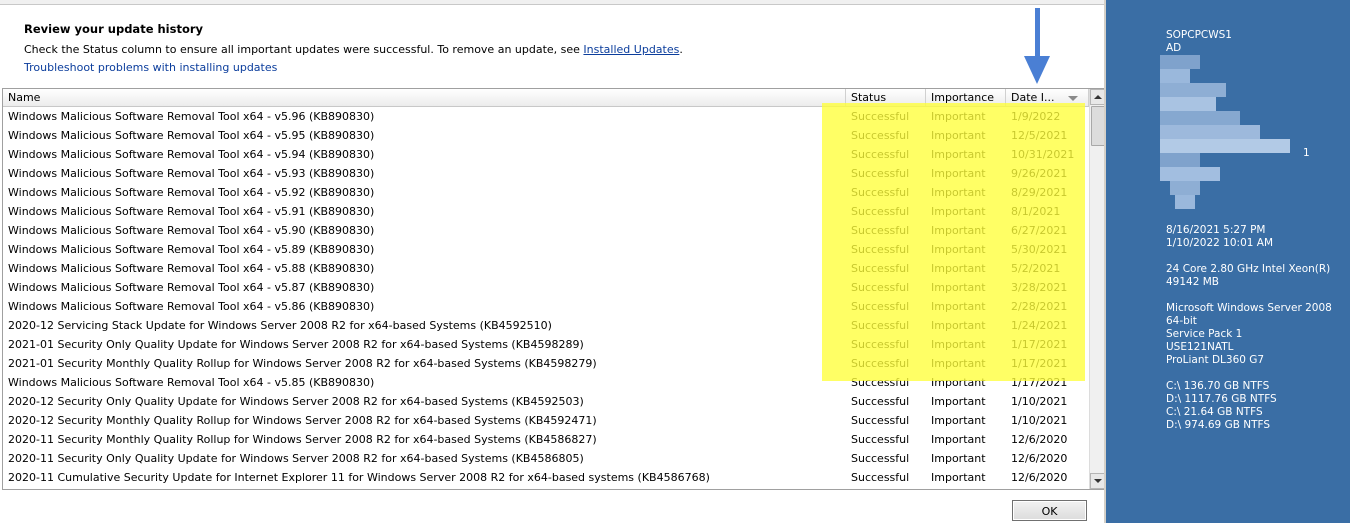  I want to click on cpu-info: 24 Core 2.80 GHz Intel Xeon(R), so click(1248, 269).